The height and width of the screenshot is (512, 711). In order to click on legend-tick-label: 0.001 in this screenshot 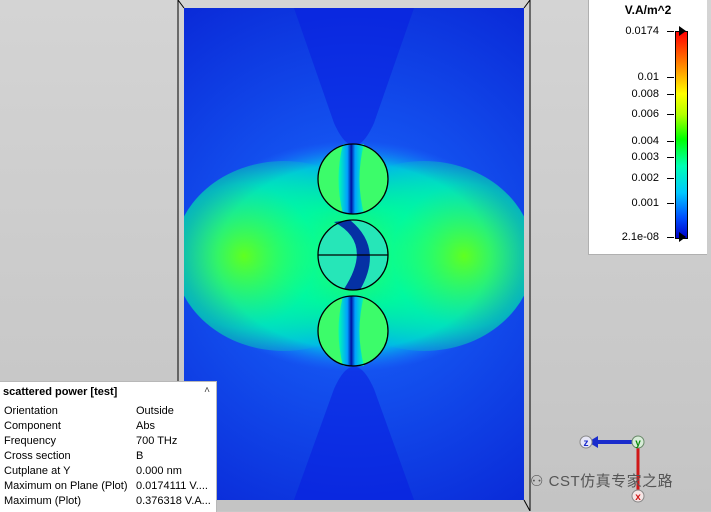, I will do `click(645, 203)`.